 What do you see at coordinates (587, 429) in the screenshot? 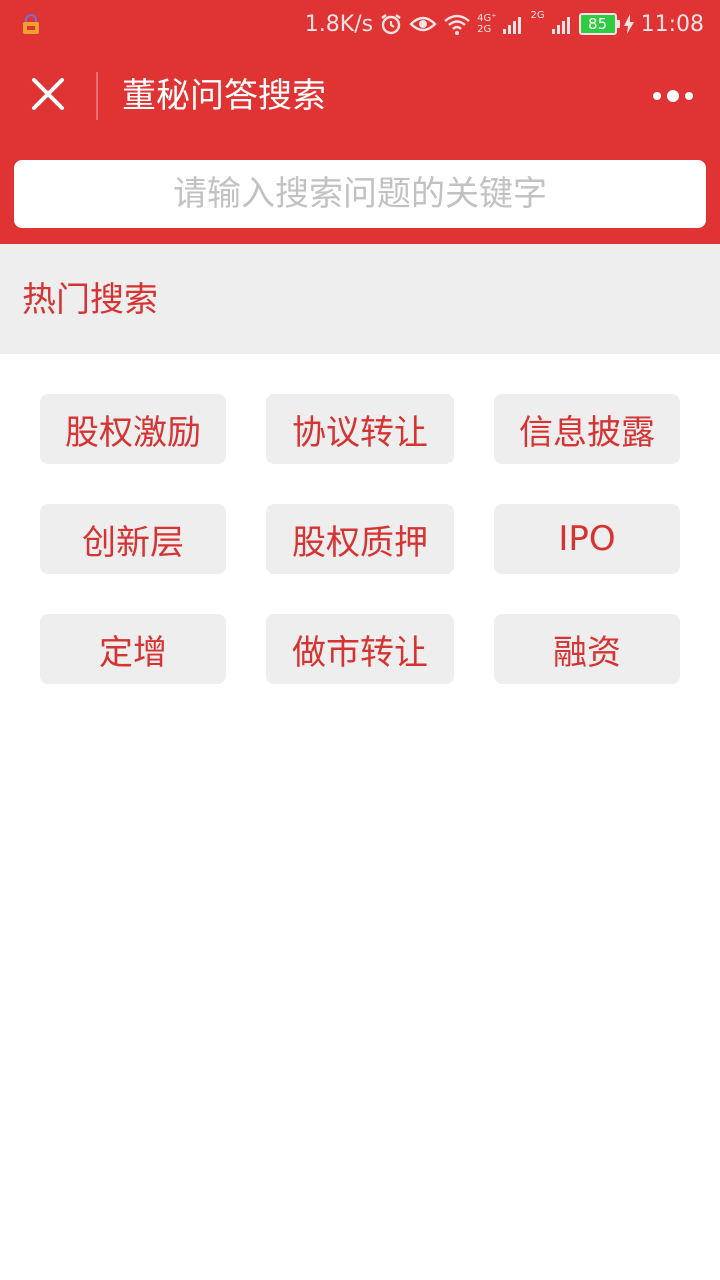
I see `hot-tag: 信息披露` at bounding box center [587, 429].